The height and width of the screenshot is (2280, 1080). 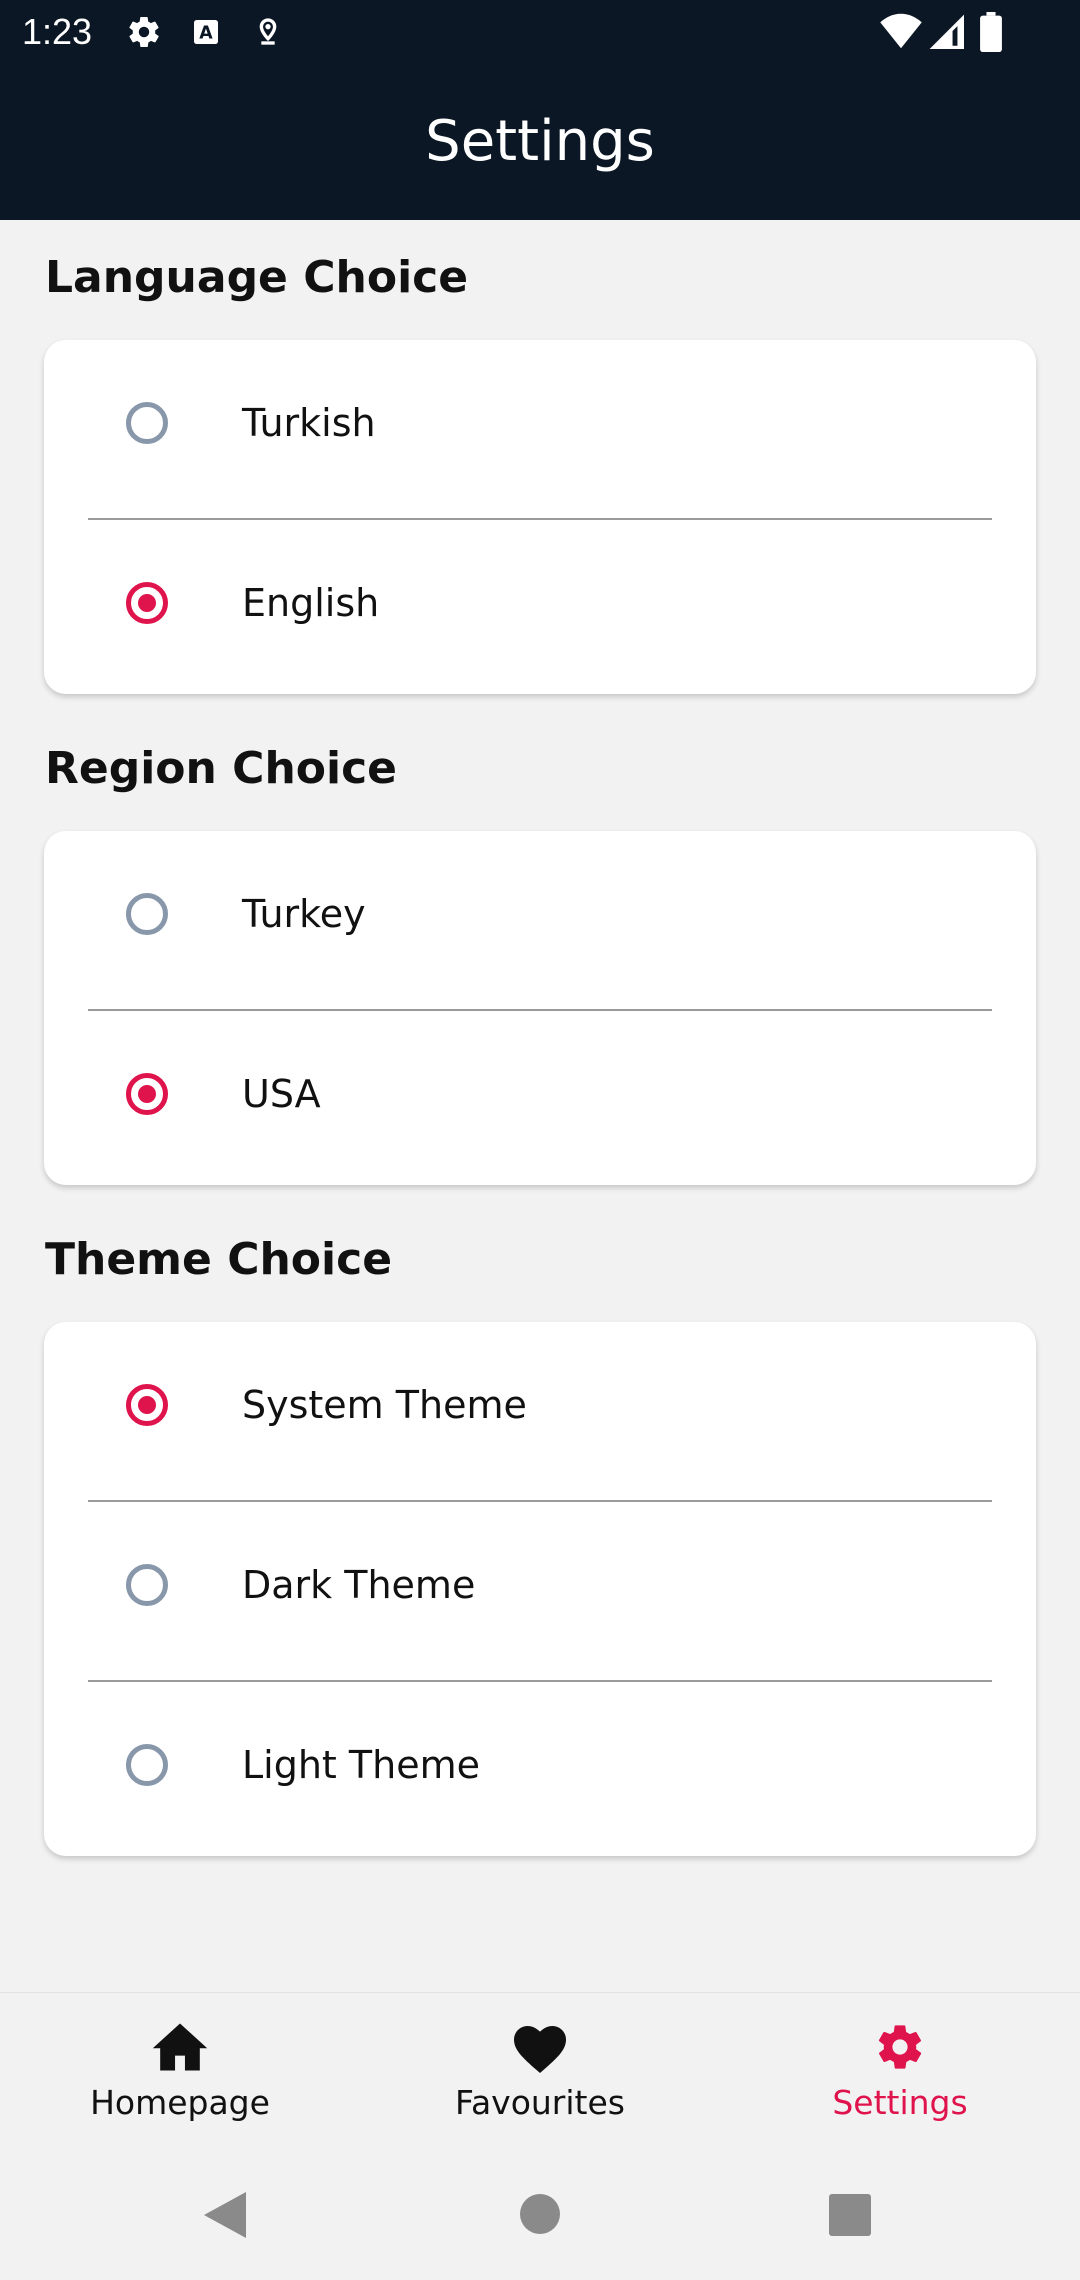 What do you see at coordinates (147, 914) in the screenshot?
I see `radio-turkey` at bounding box center [147, 914].